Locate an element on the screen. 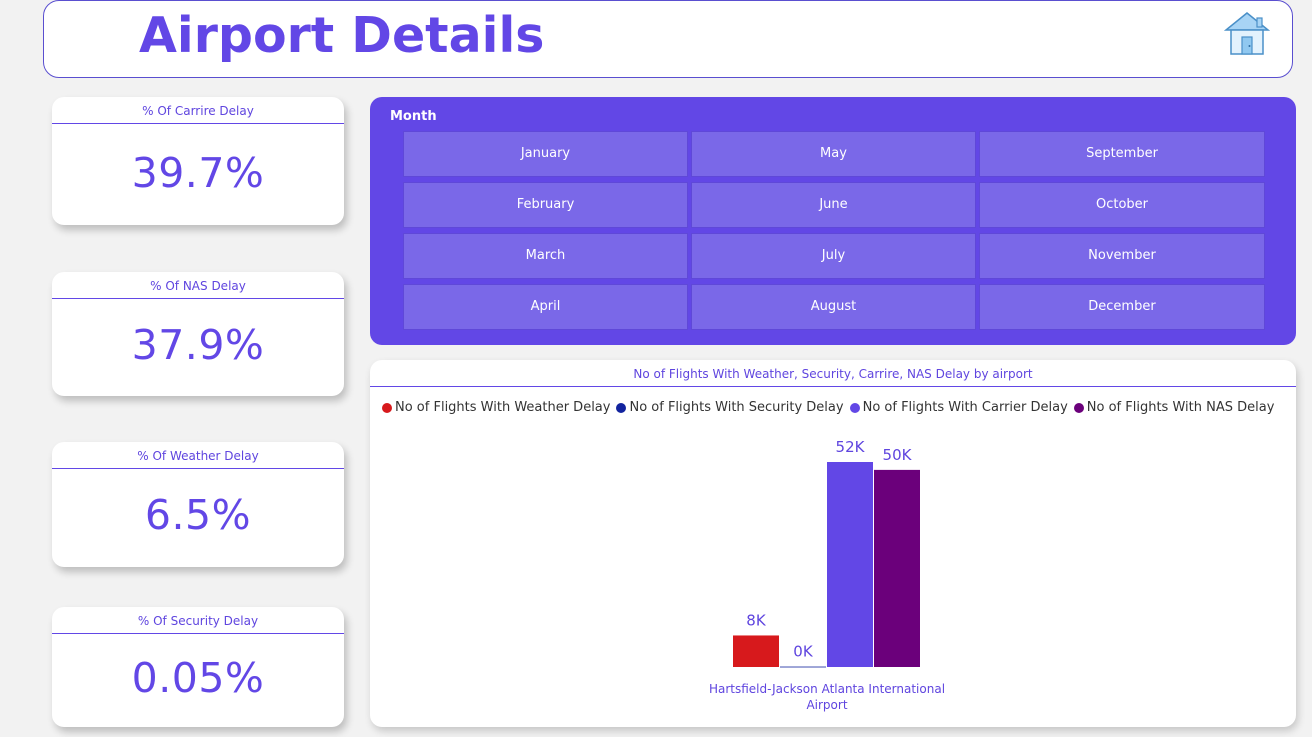 This screenshot has width=1312, height=737. kpi-card-weather-delay: % Of Weather Delay 6.5% is located at coordinates (198, 504).